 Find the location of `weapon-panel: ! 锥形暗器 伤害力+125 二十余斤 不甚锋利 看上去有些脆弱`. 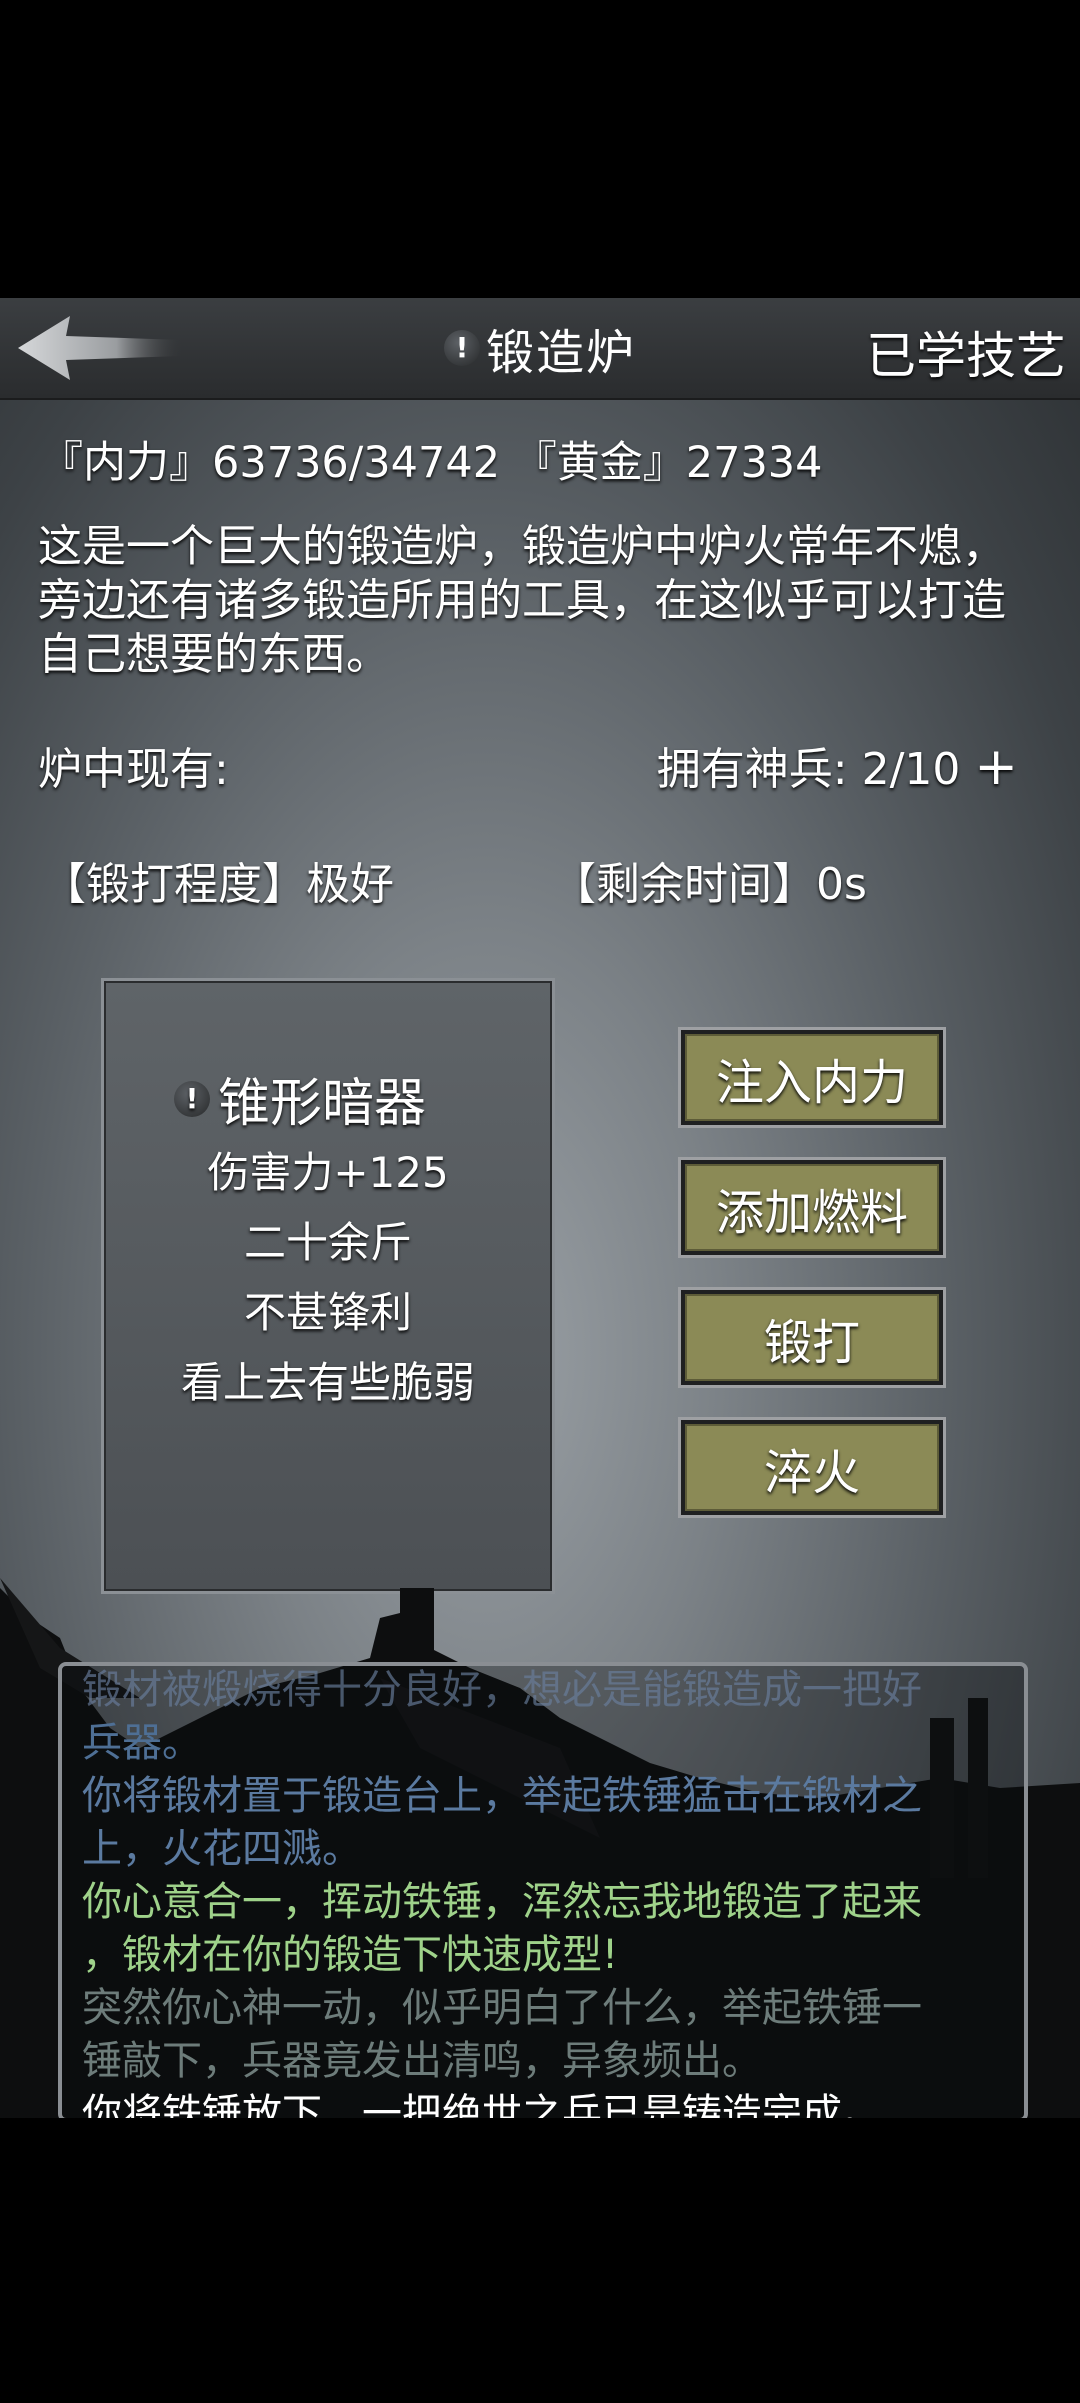

weapon-panel: ! 锥形暗器 伤害力+125 二十余斤 不甚锋利 看上去有些脆弱 is located at coordinates (328, 1286).